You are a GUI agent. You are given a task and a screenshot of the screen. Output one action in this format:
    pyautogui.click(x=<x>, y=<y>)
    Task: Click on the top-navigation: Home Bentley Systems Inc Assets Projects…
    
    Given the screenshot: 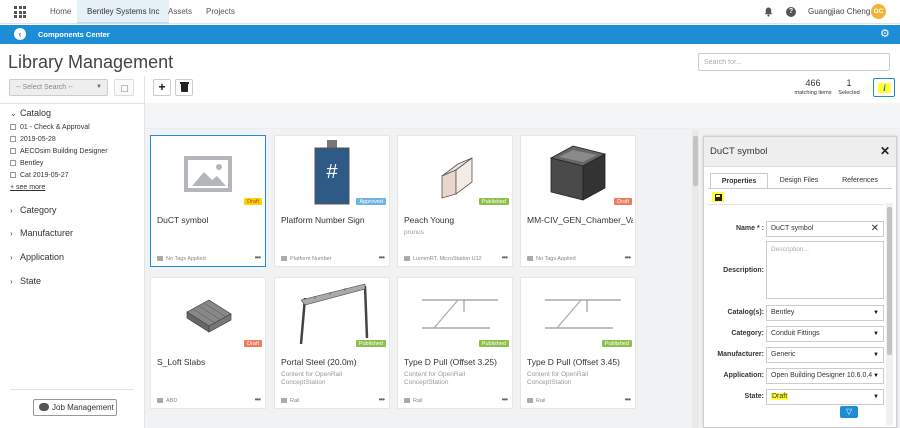 What is the action you would take?
    pyautogui.click(x=450, y=12)
    